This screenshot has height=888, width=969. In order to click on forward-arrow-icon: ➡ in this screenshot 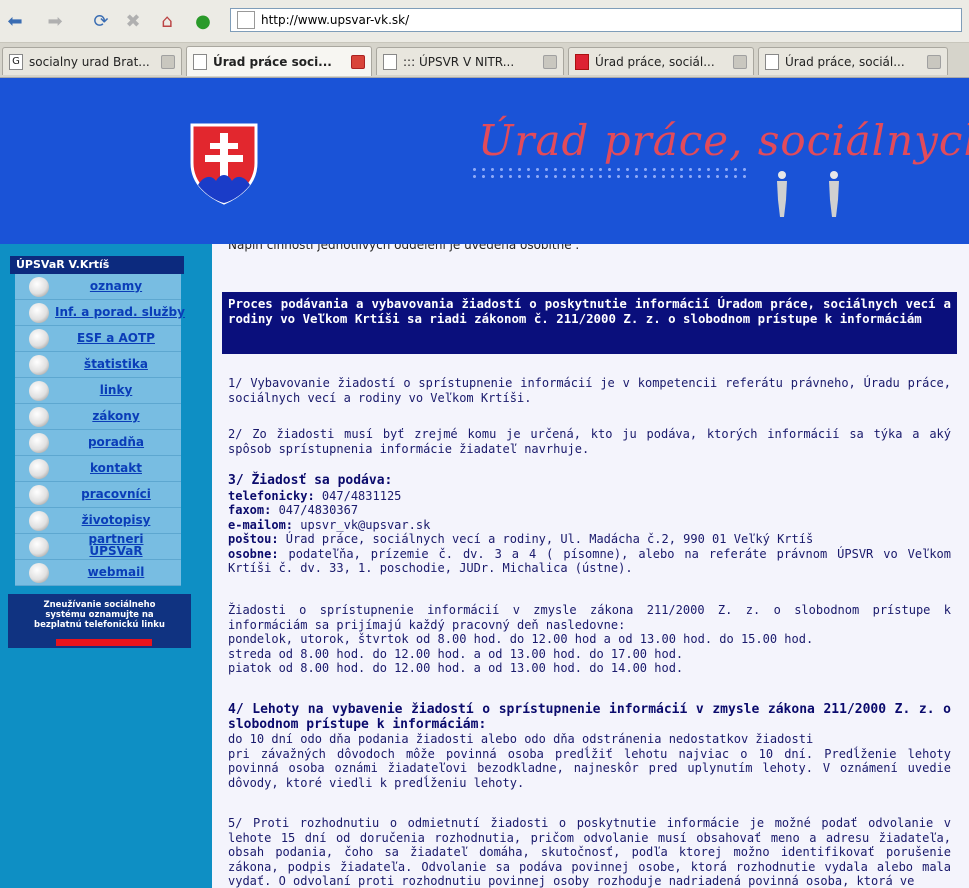, I will do `click(55, 21)`.